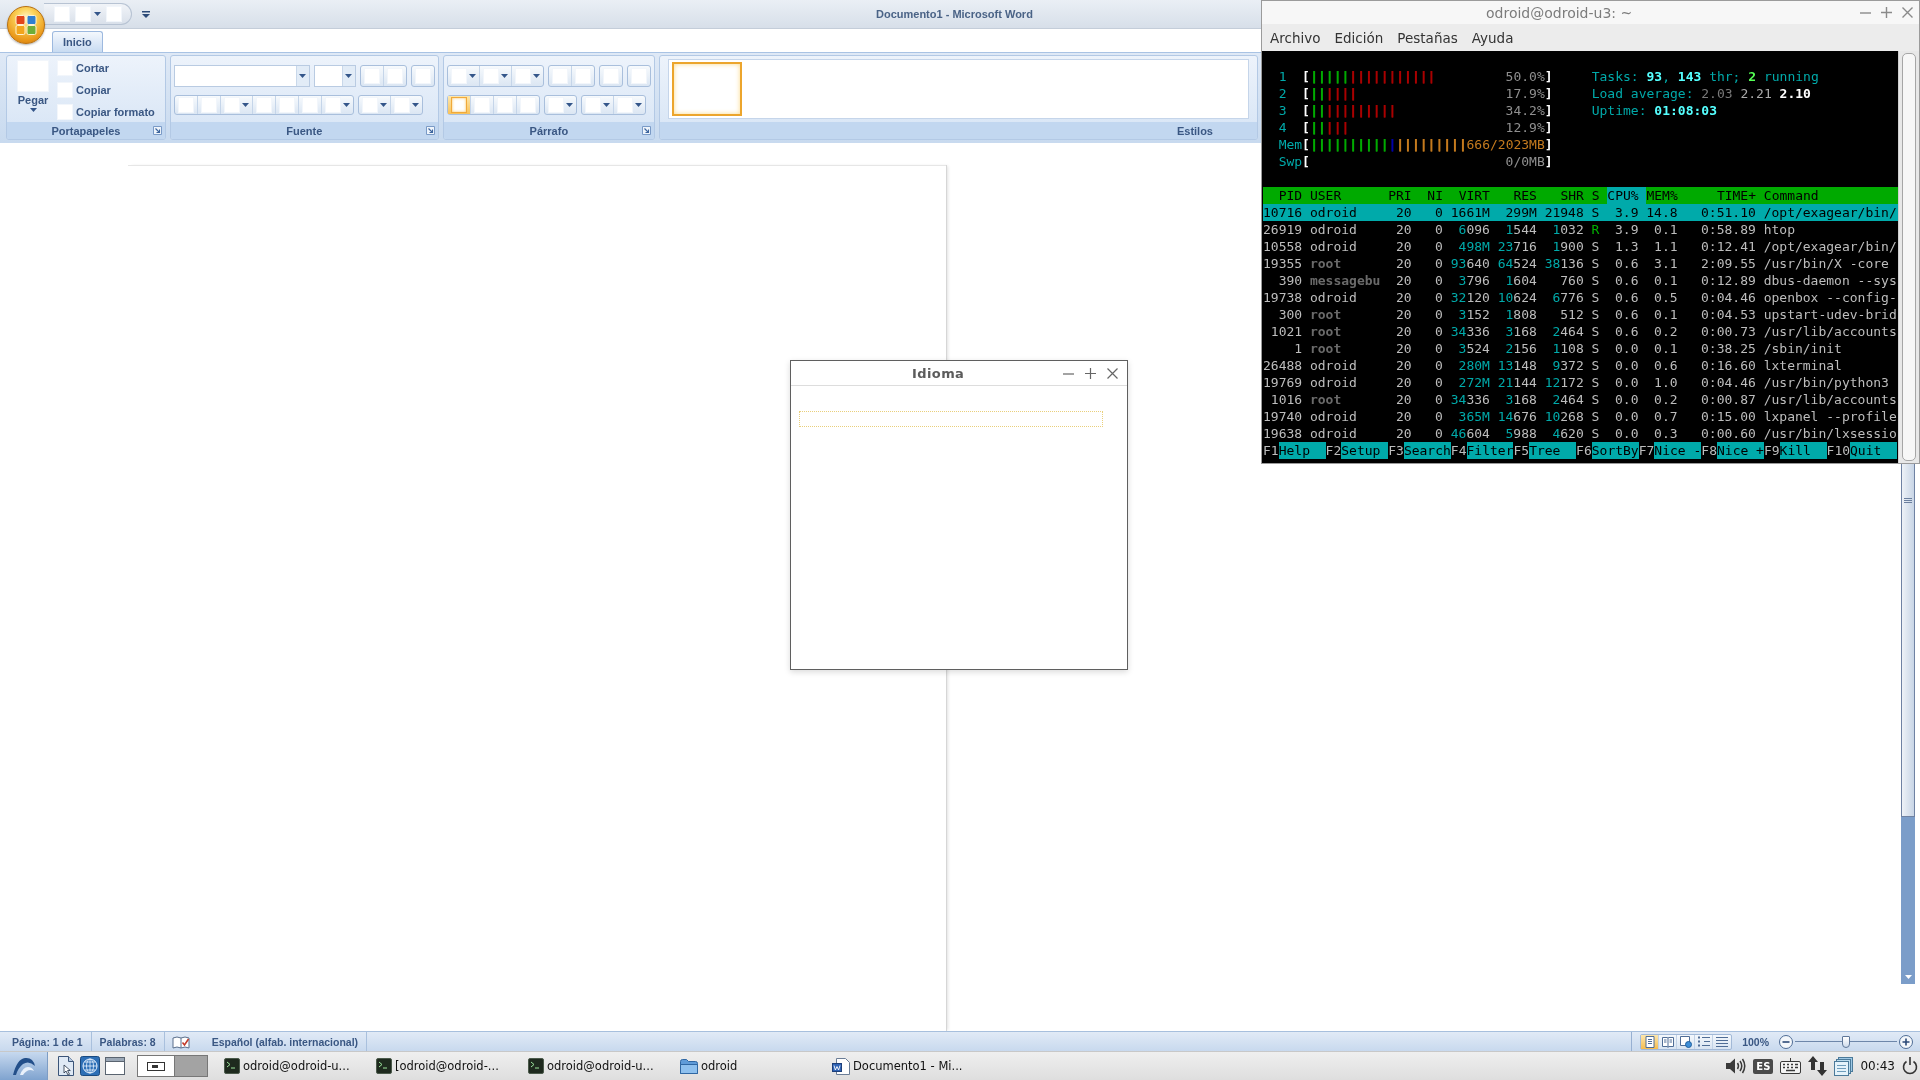 Image resolution: width=1920 pixels, height=1080 pixels. Describe the element at coordinates (1580, 212) in the screenshot. I see `process-row: 10716 odroid 20 0 1661M 299M 21948 S 3.9 14.8 0:51.10 /opt/exagear/bin/` at that location.